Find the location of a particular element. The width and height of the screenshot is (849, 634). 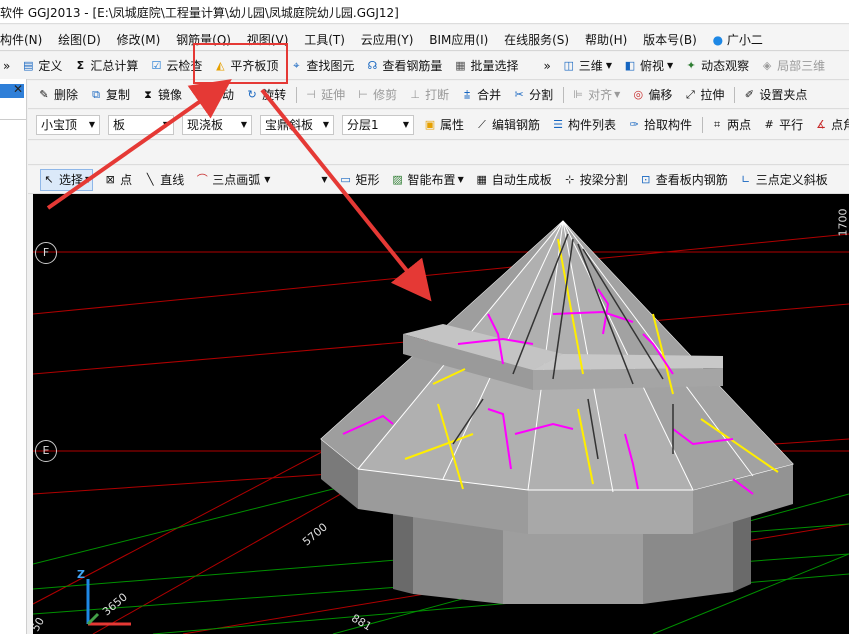

copy-icon: ⧉ is located at coordinates (96, 94).